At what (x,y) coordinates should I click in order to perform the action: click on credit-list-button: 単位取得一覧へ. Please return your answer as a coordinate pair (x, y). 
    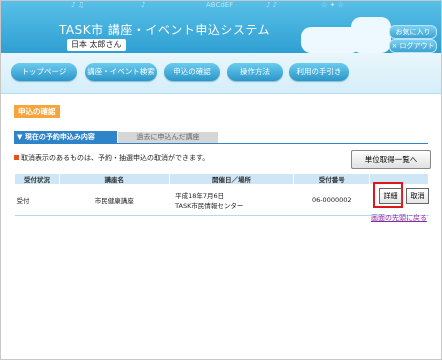
    Looking at the image, I should click on (391, 159).